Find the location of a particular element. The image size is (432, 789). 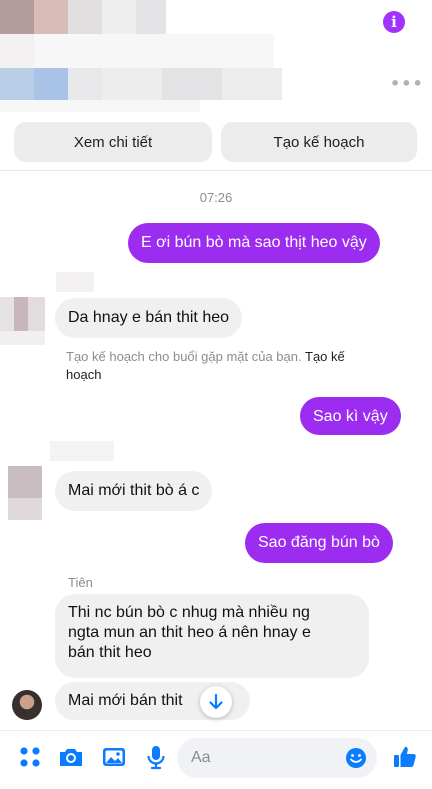

message-text: Mai mới bán thit is located at coordinates (125, 700).